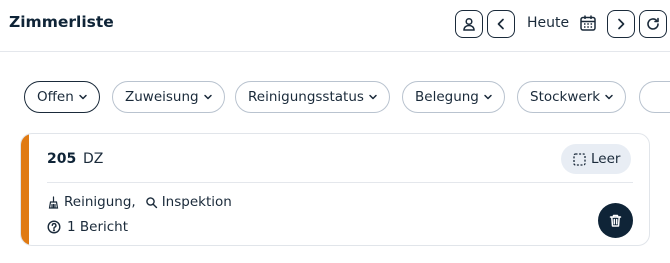  What do you see at coordinates (565, 97) in the screenshot?
I see `filter-label: Stockwerk` at bounding box center [565, 97].